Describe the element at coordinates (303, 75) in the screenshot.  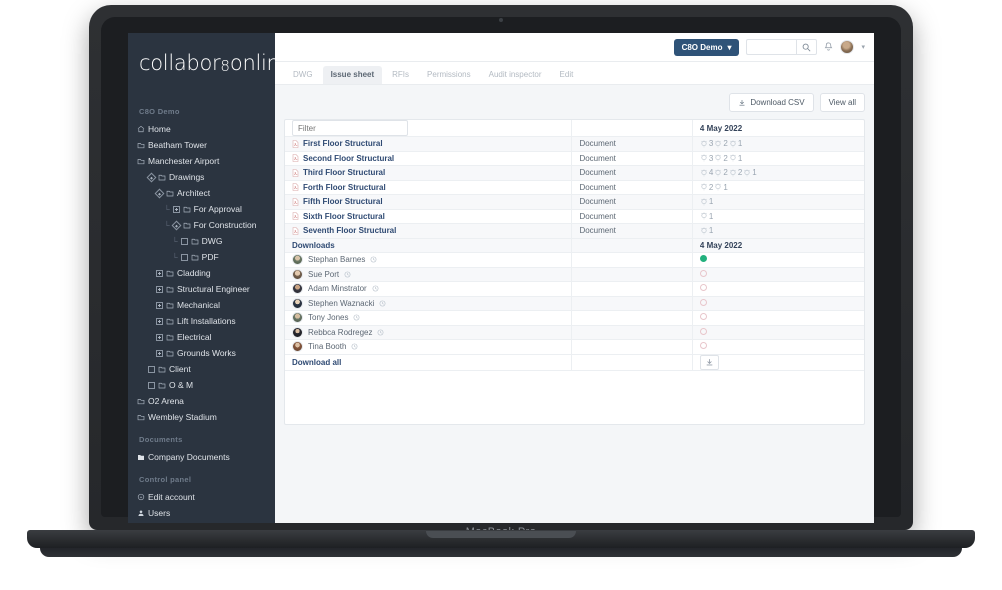
I see `tab-dwg: DWG` at that location.